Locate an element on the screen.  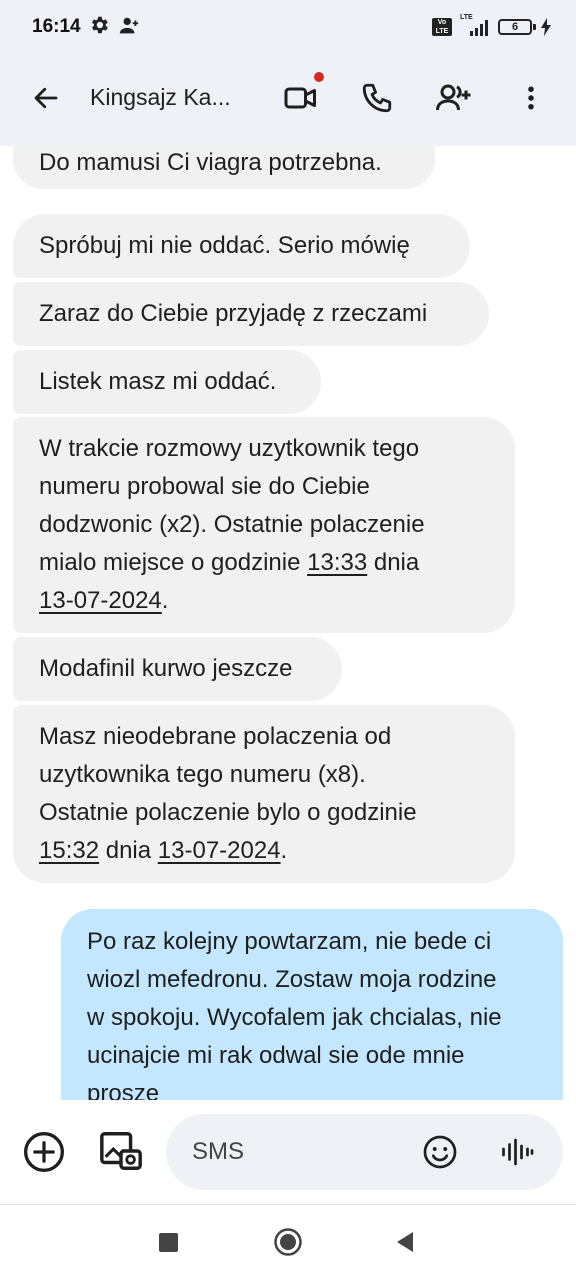
message-text: Modafinil kurwo jeszcze is located at coordinates (166, 668).